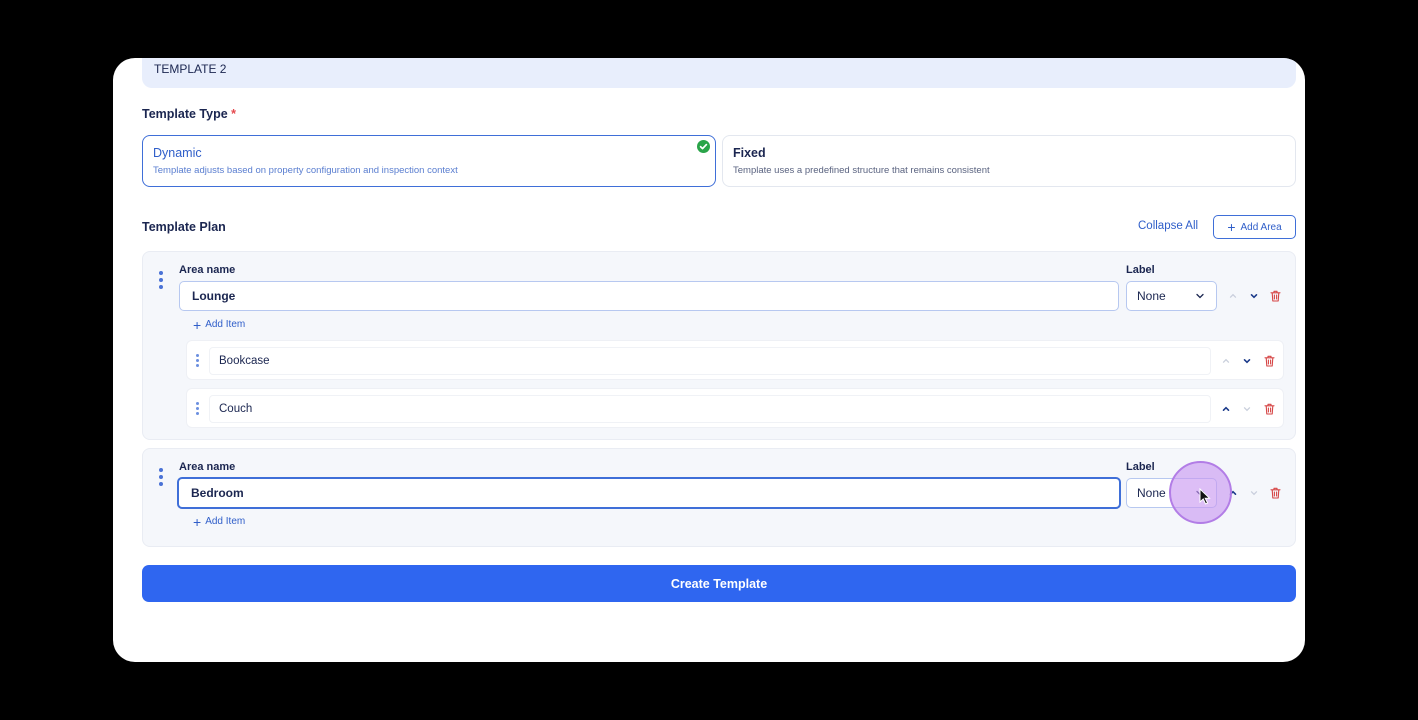 The width and height of the screenshot is (1418, 720). What do you see at coordinates (184, 227) in the screenshot?
I see `template-plan-heading: Template Plan` at bounding box center [184, 227].